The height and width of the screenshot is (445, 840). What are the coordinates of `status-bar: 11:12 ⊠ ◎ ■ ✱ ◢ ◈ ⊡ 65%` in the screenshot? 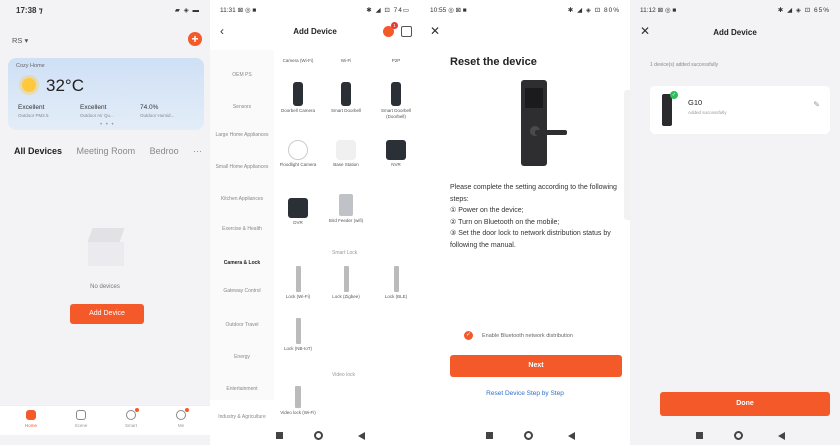 It's located at (735, 12).